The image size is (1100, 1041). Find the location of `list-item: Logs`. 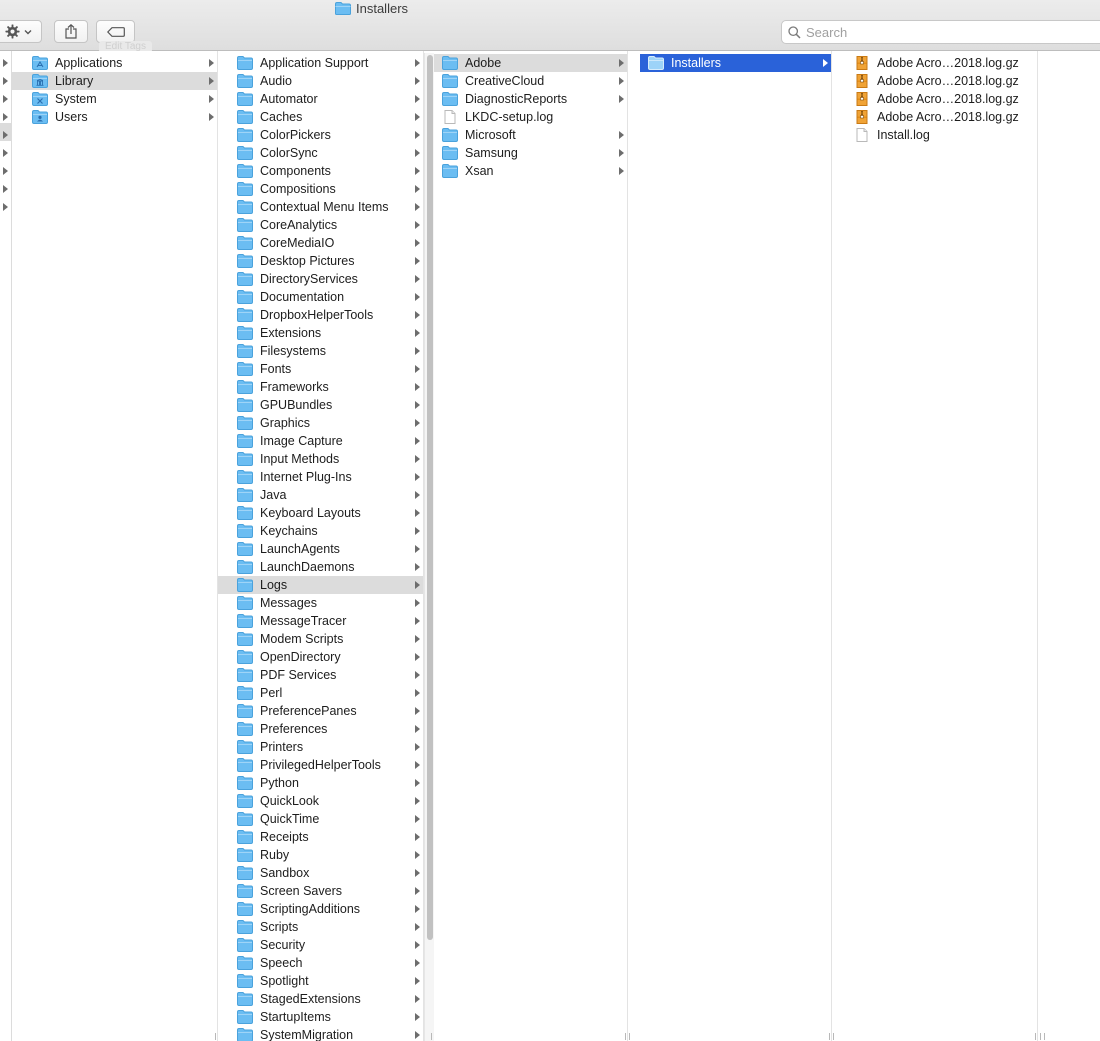

list-item: Logs is located at coordinates (320, 585).